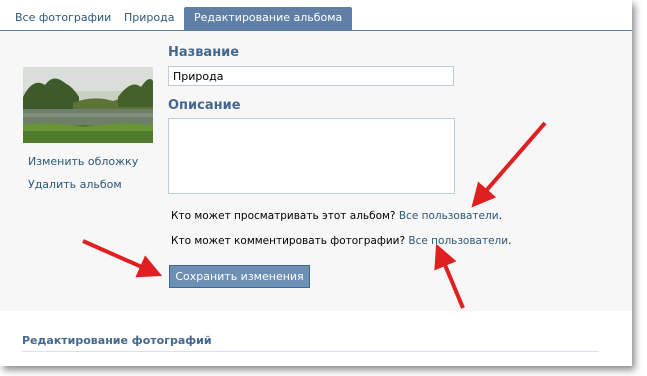  What do you see at coordinates (449, 216) in the screenshot?
I see `view-privacy-link: Все пользователи` at bounding box center [449, 216].